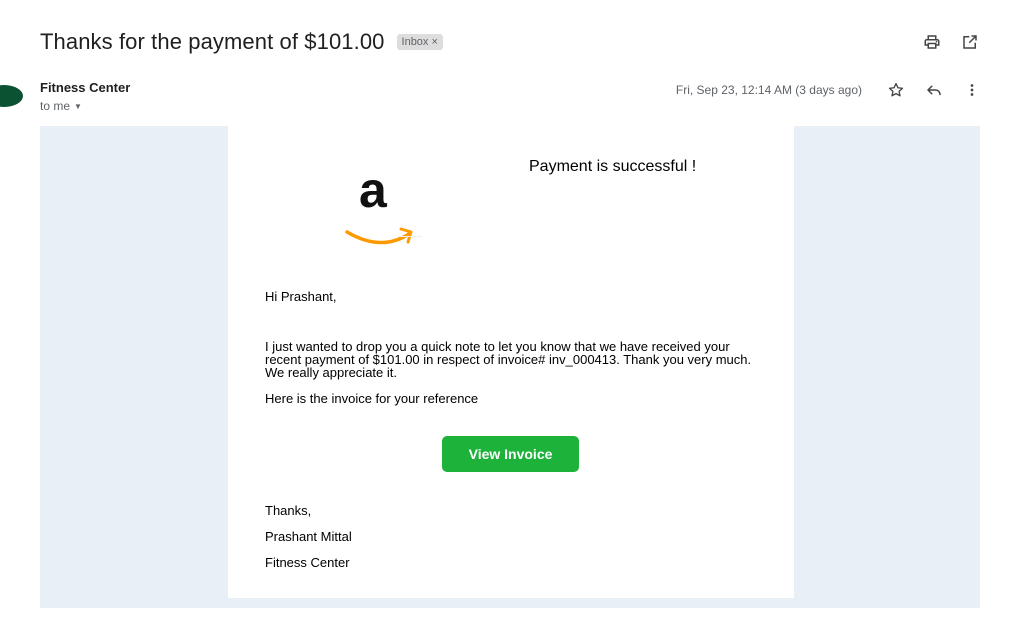  What do you see at coordinates (85, 106) in the screenshot?
I see `recipient-details: to me ▼` at bounding box center [85, 106].